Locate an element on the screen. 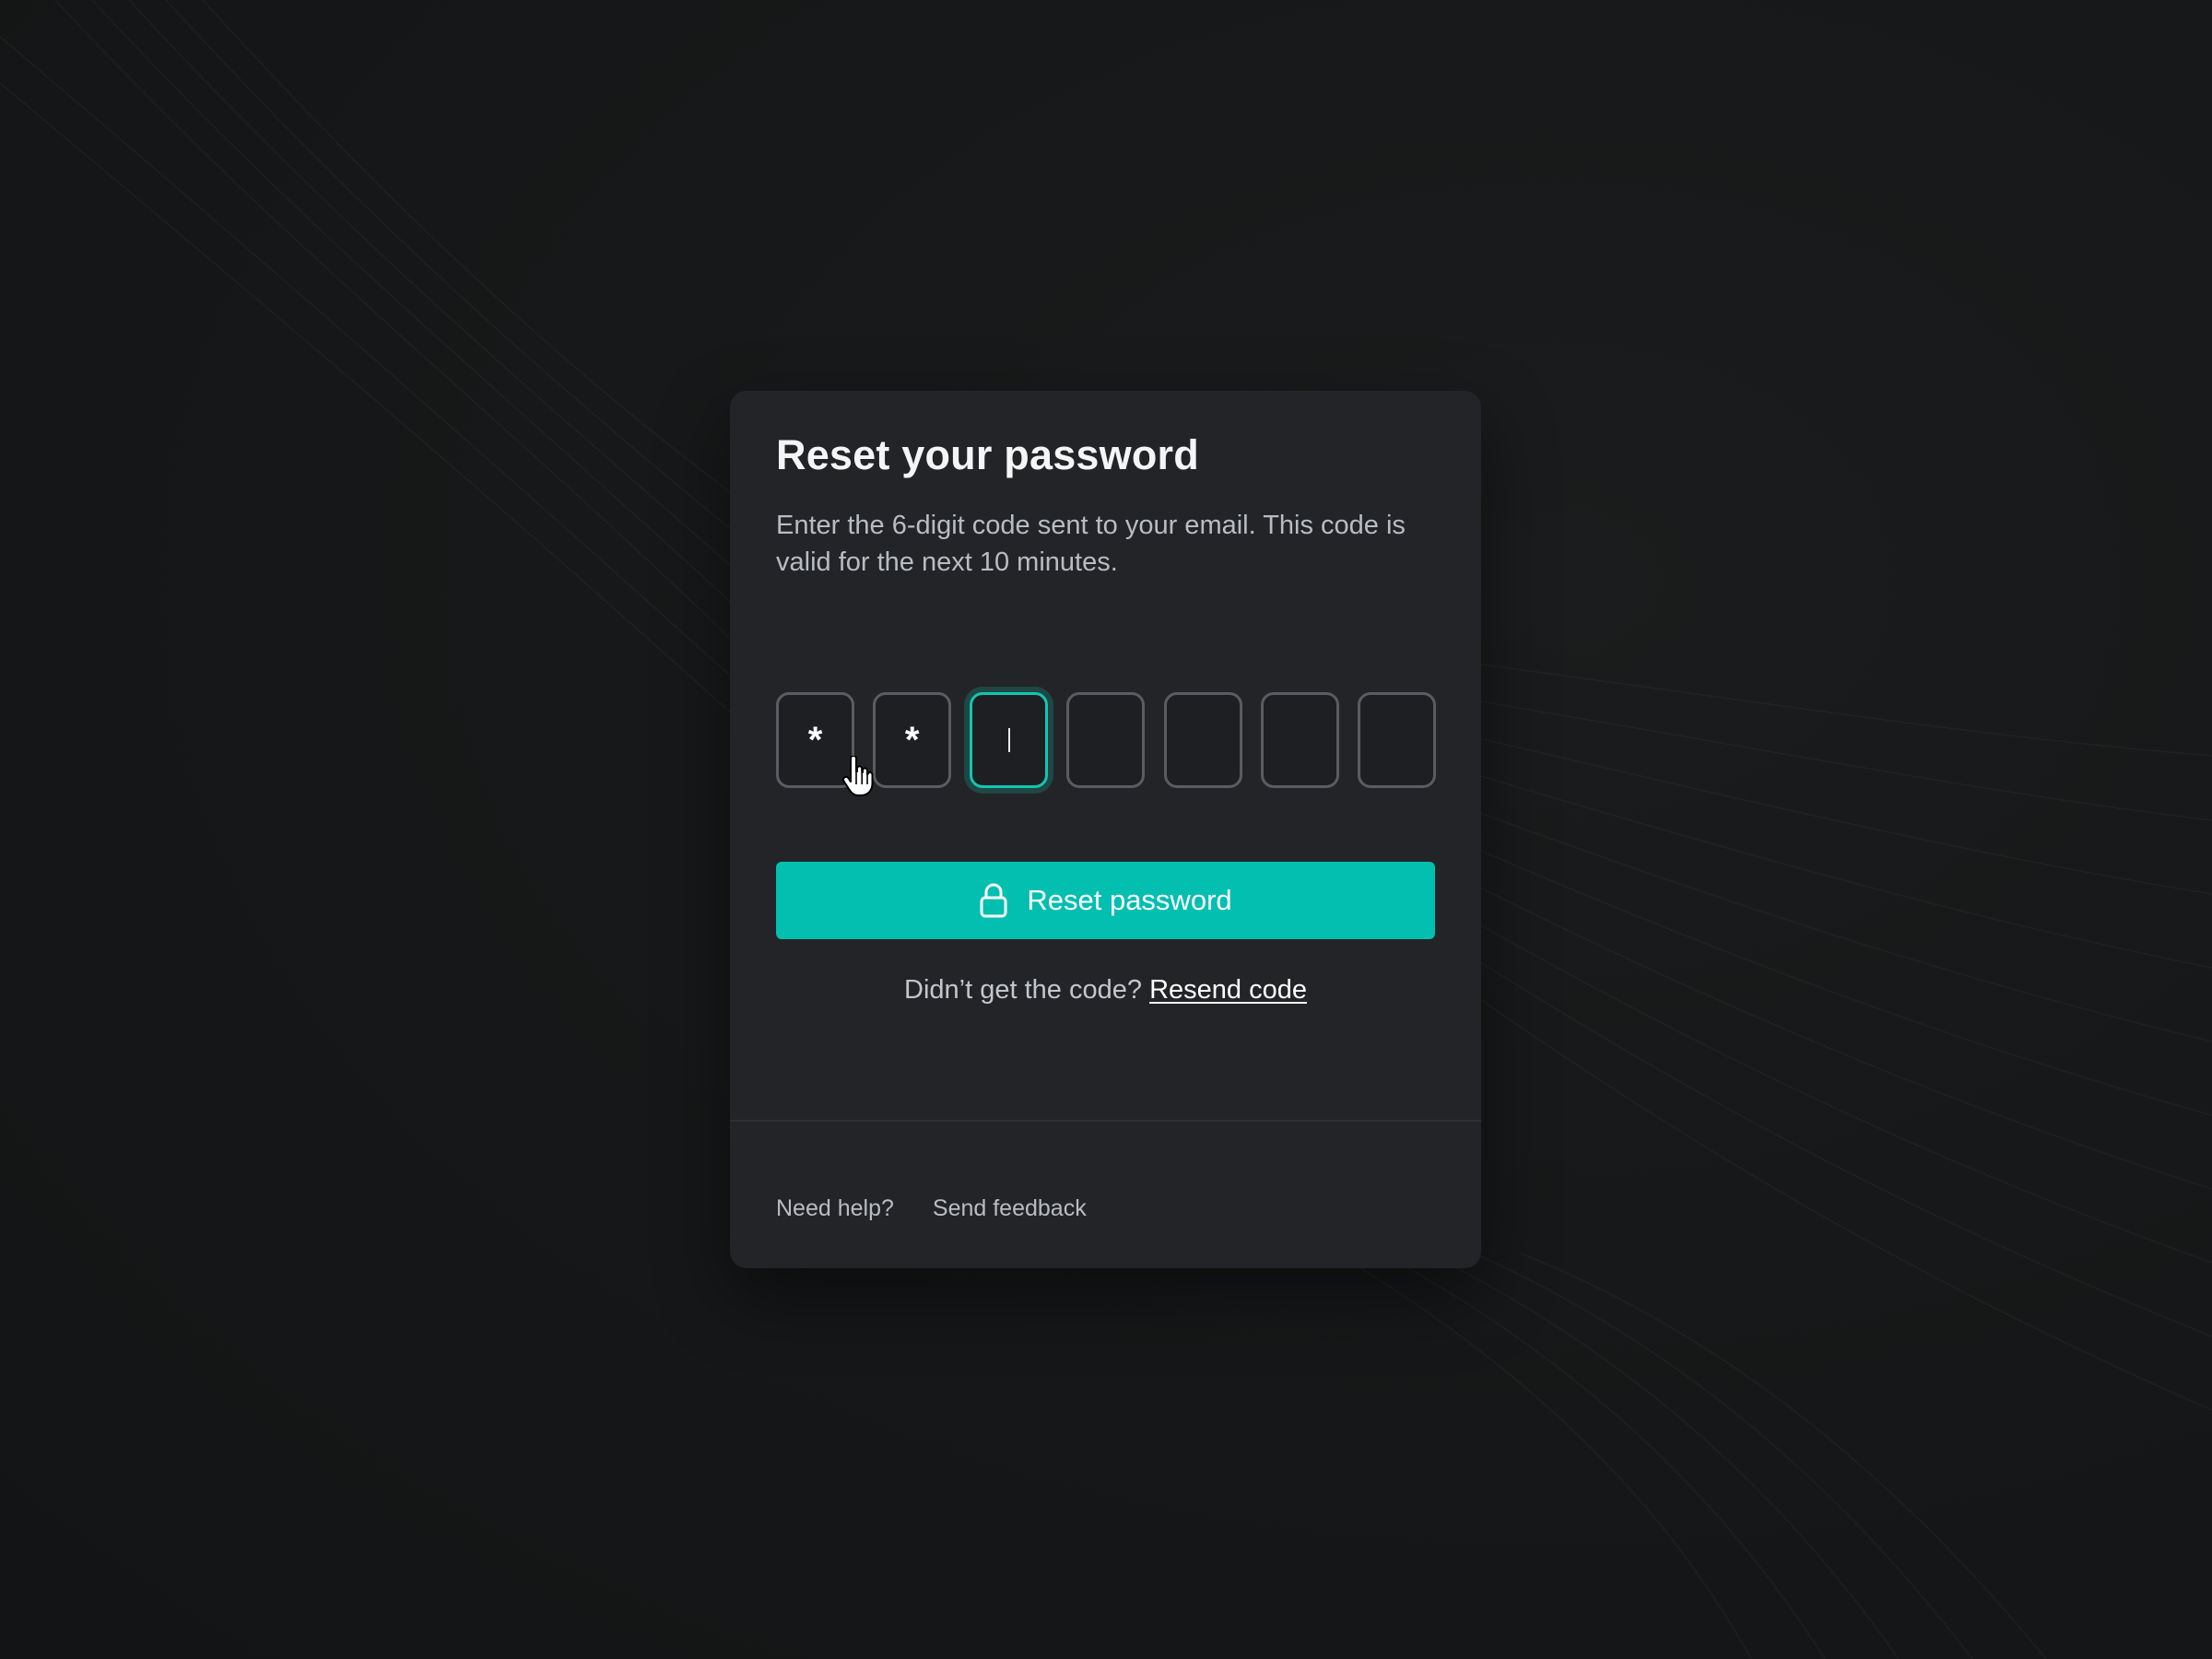 This screenshot has width=2212, height=1659. text-caret is located at coordinates (1008, 740).